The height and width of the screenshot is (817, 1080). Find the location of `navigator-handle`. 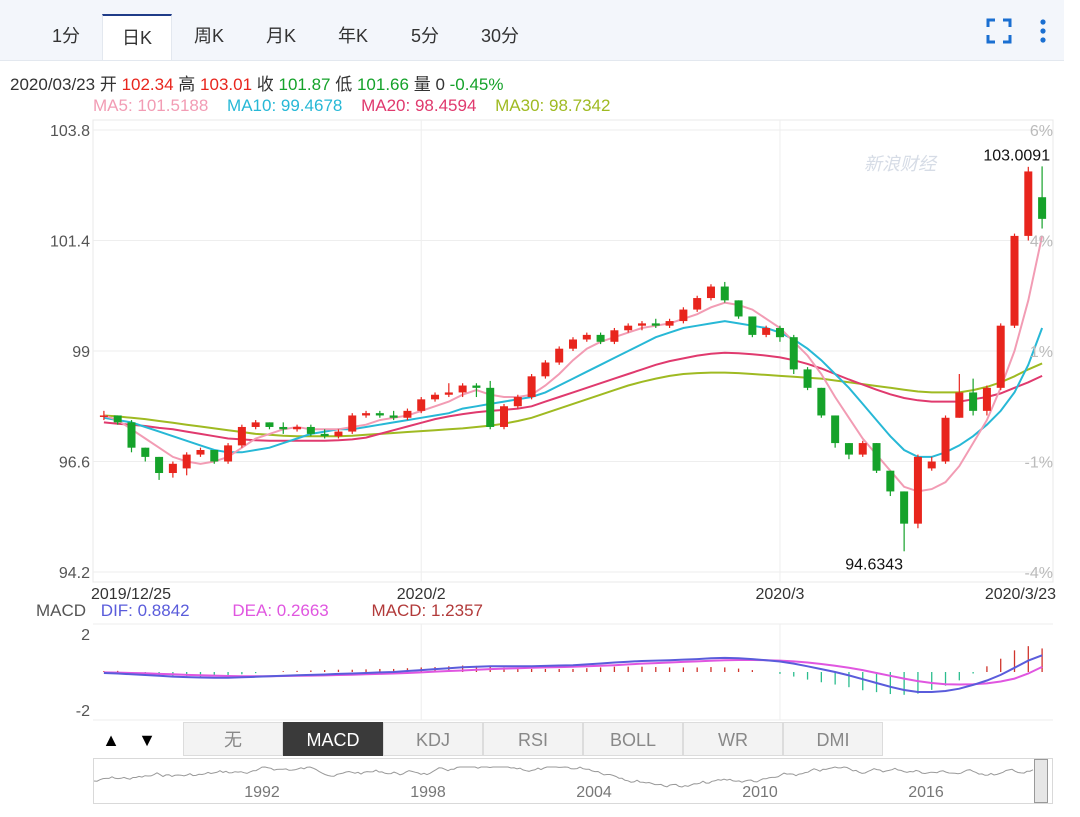

navigator-handle is located at coordinates (1041, 781).